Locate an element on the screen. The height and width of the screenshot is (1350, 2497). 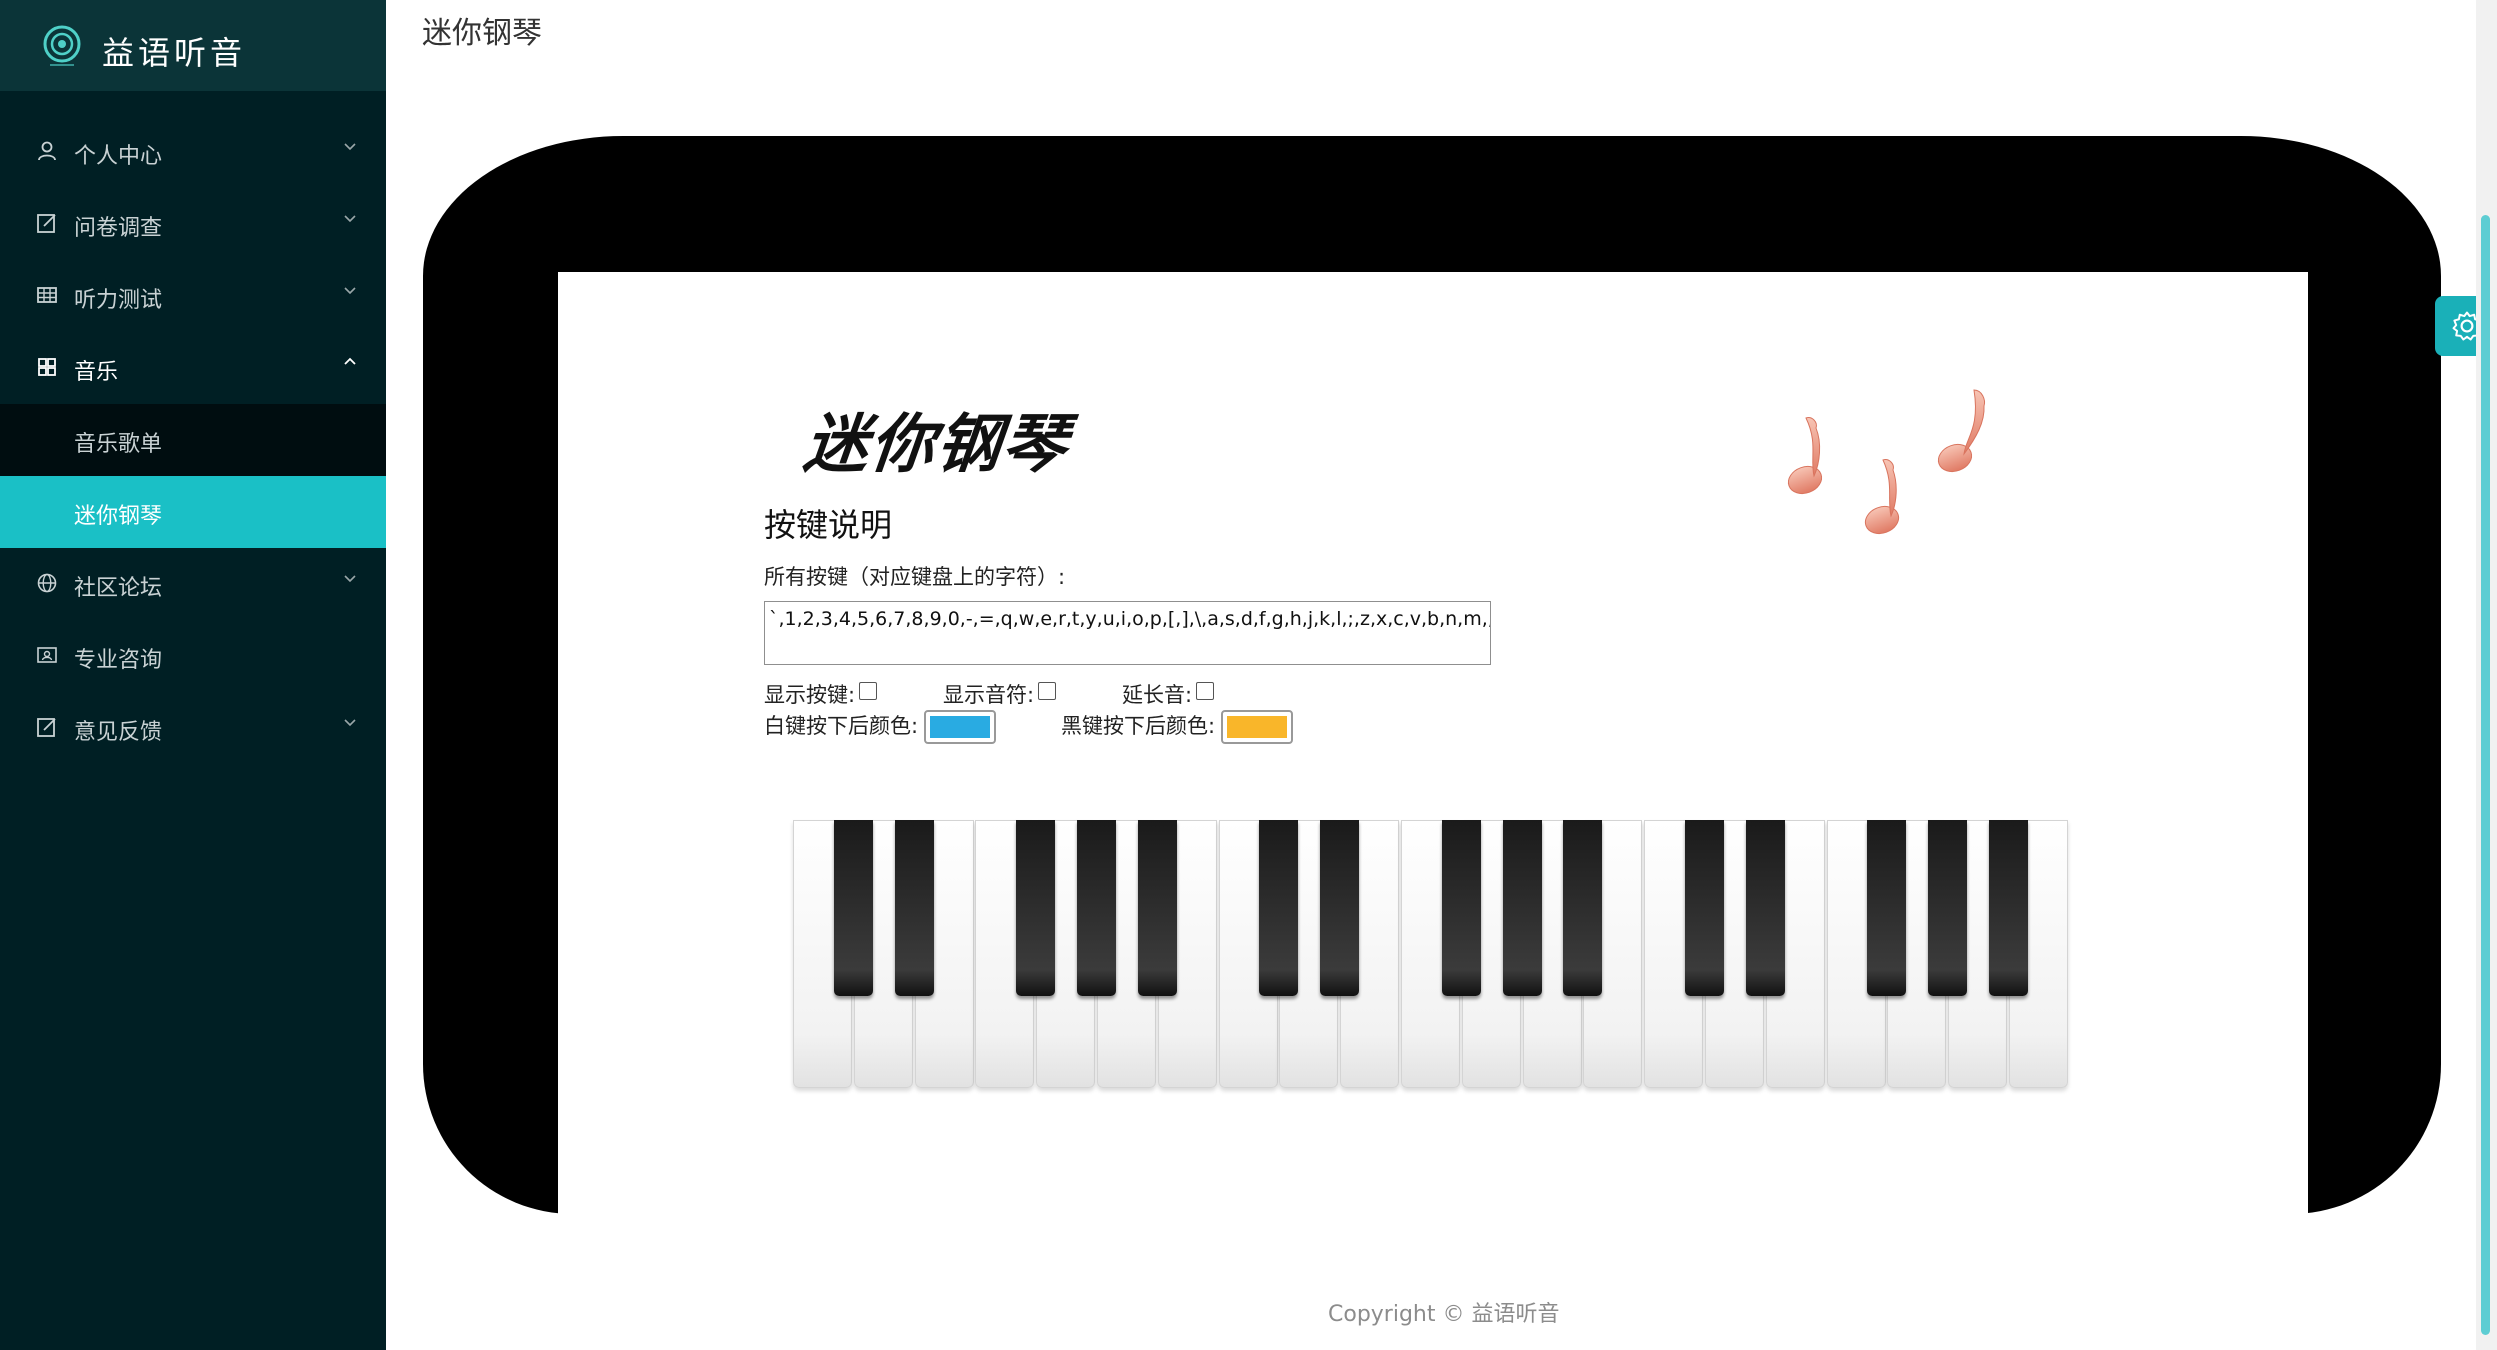
sidebar-item-community-forum: 社区论坛 is located at coordinates (193, 584).